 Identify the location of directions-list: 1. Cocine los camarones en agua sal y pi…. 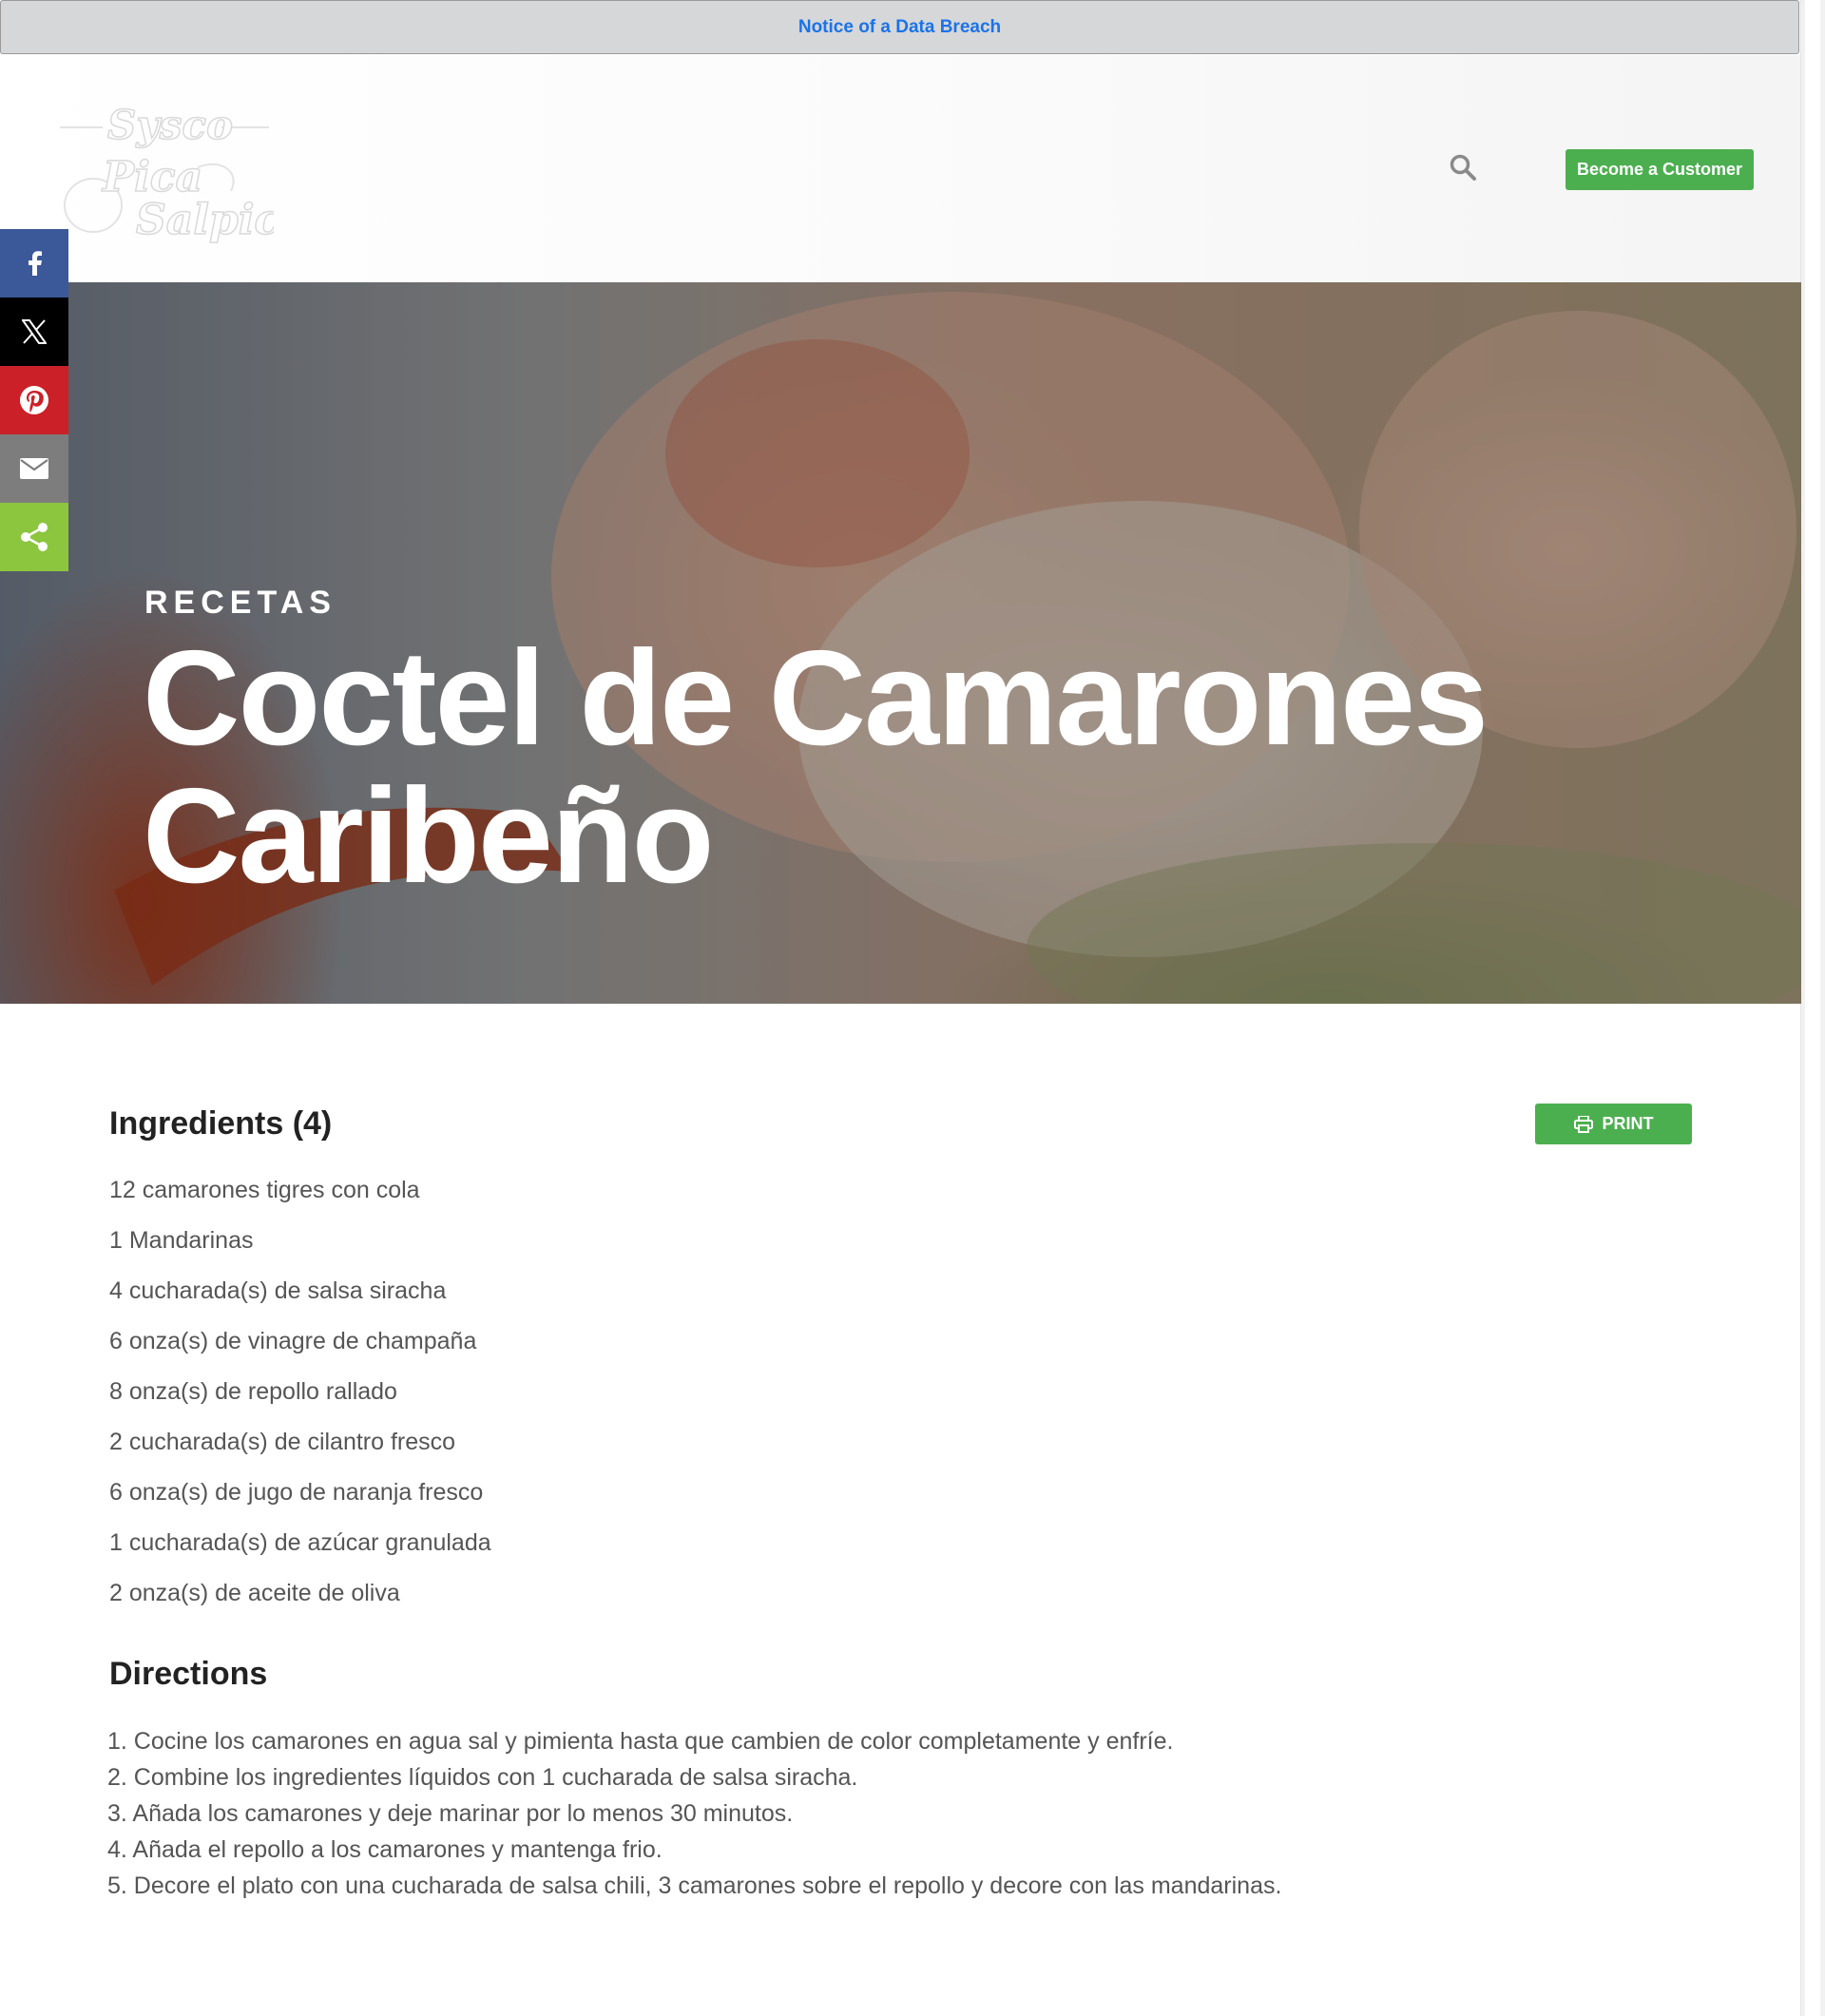
(694, 1813).